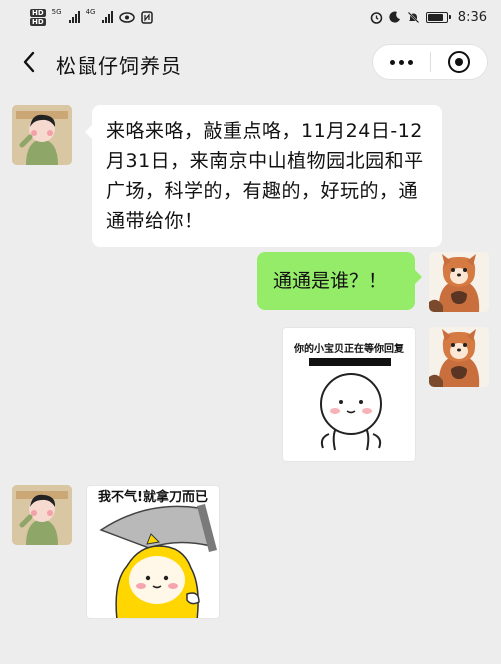 Image resolution: width=501 pixels, height=664 pixels. Describe the element at coordinates (90, 11) in the screenshot. I see `network-label-2: 4G` at that location.